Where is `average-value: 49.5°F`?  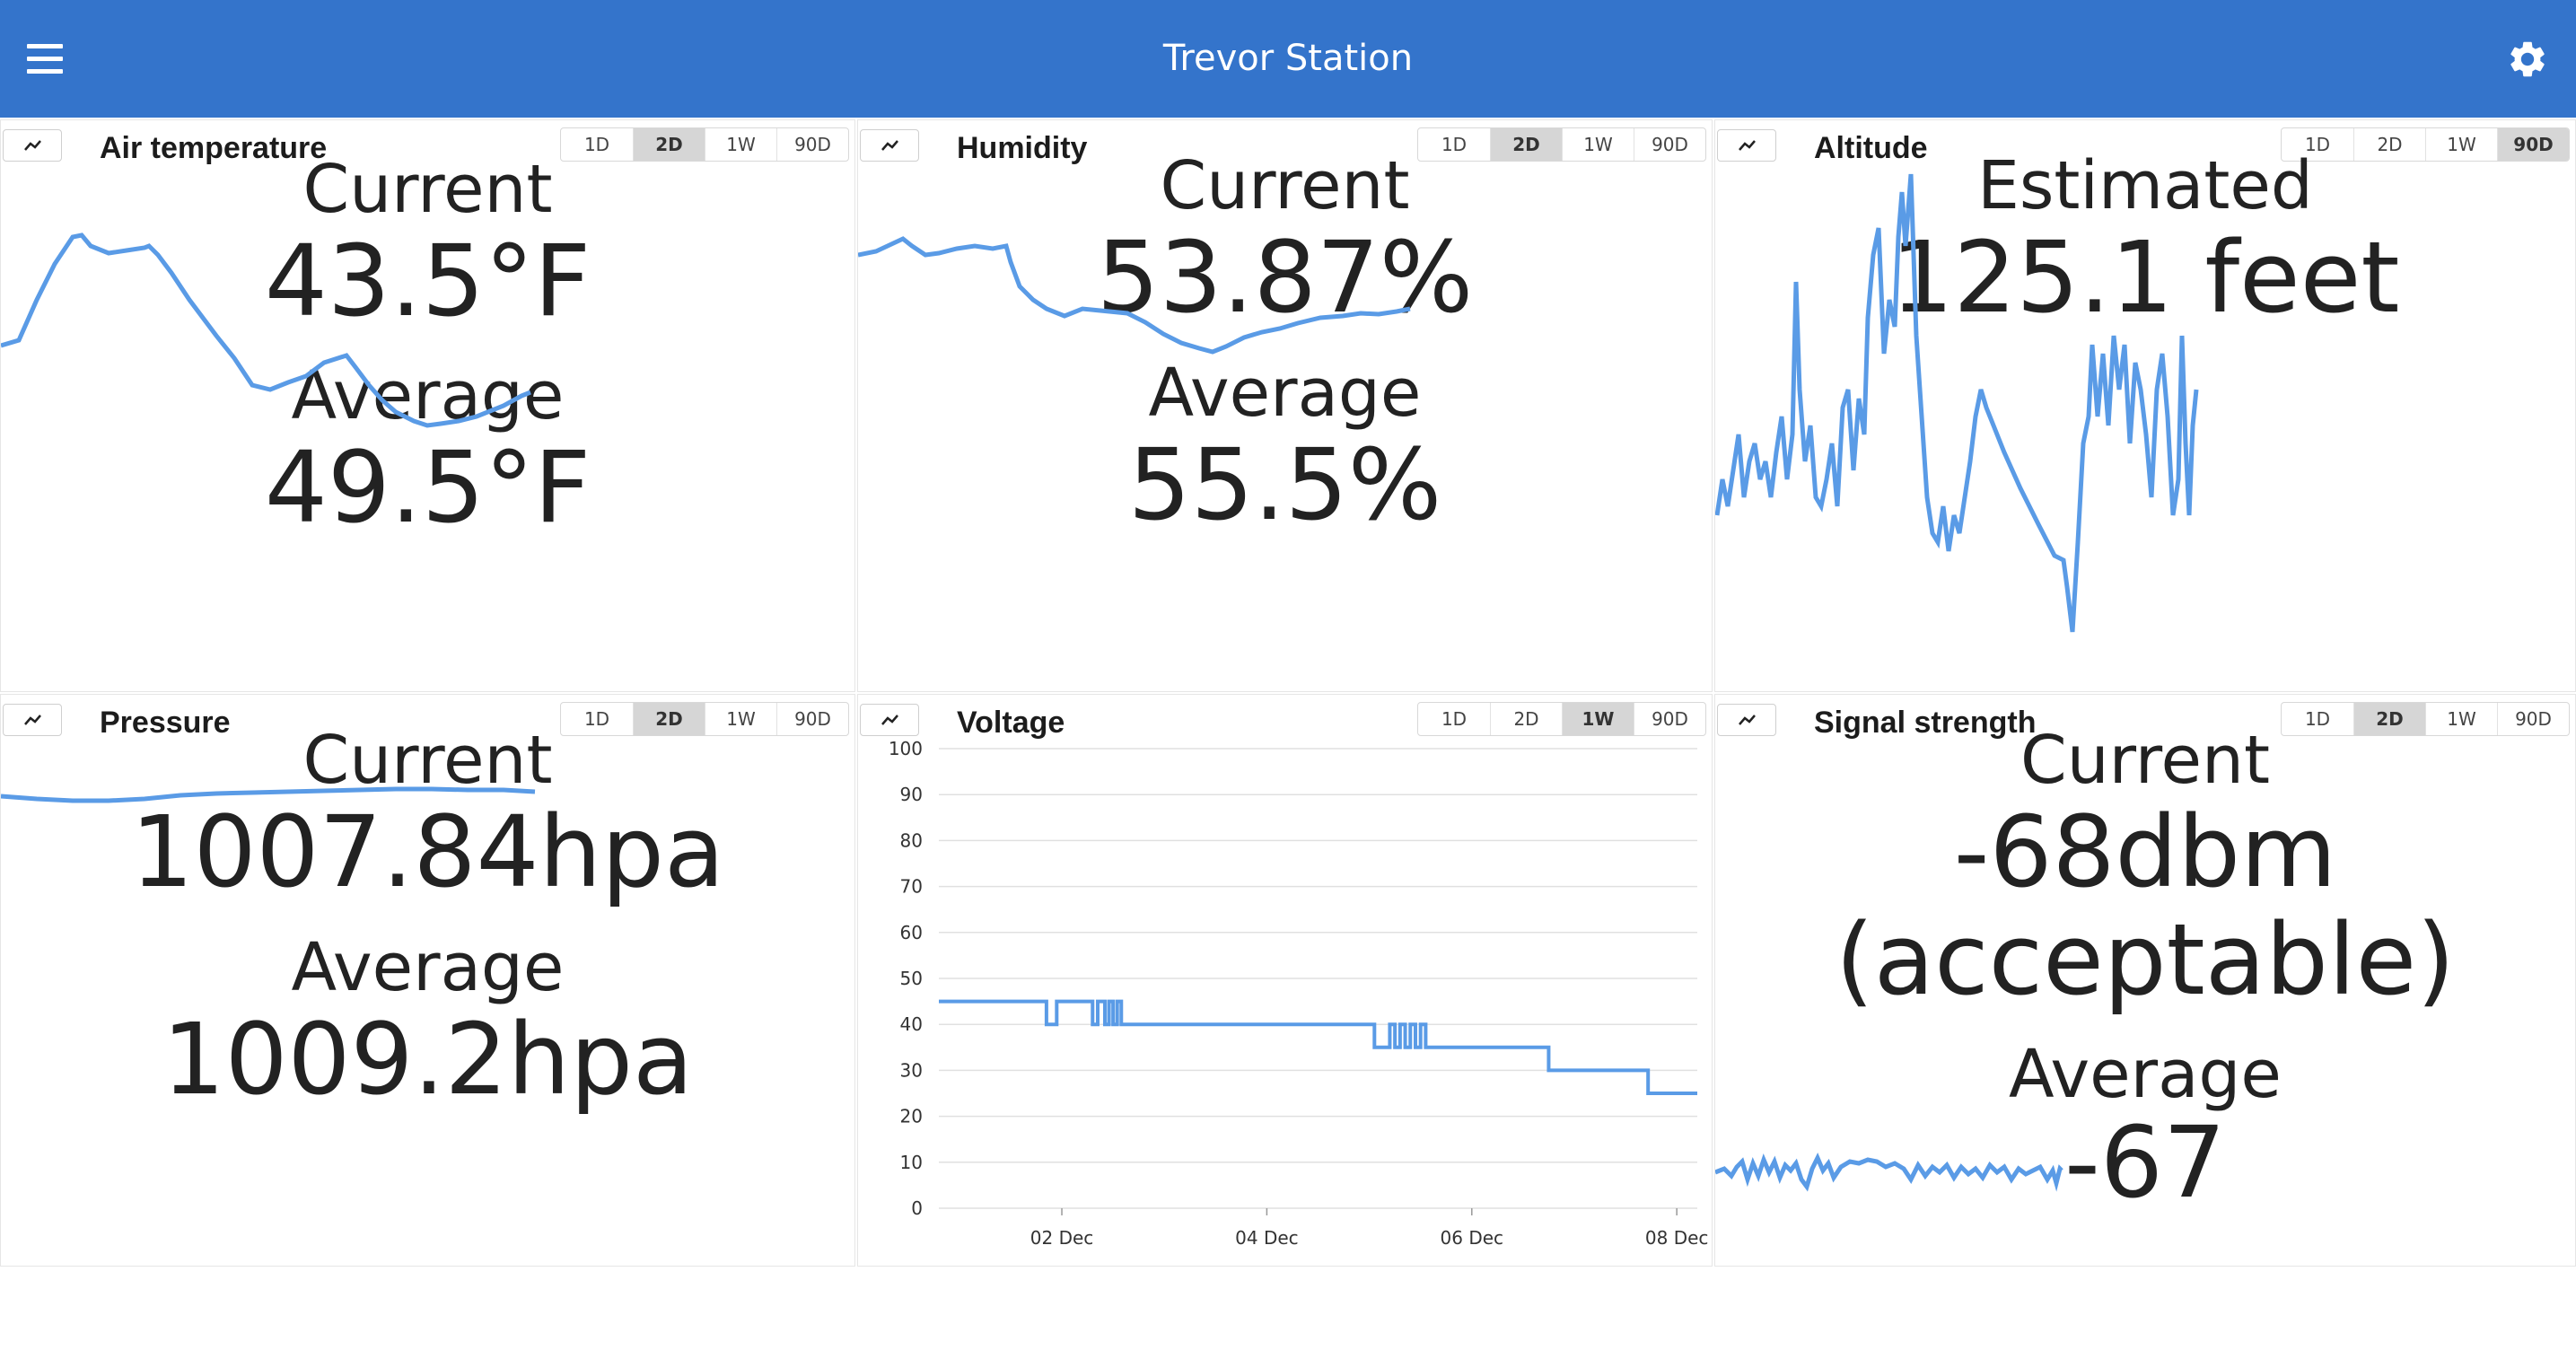 average-value: 49.5°F is located at coordinates (427, 487).